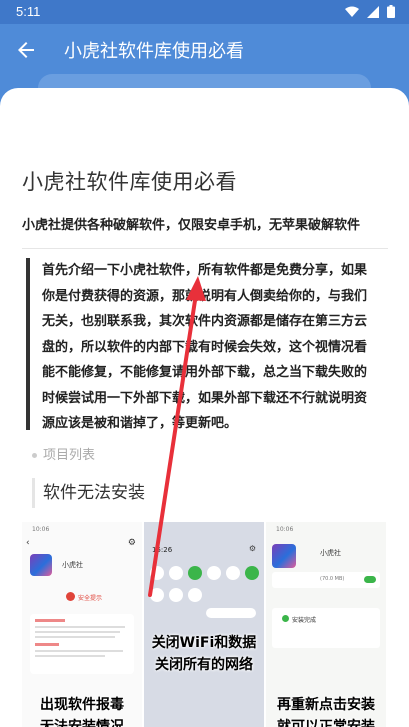  I want to click on back-arrow-icon, so click(26, 50).